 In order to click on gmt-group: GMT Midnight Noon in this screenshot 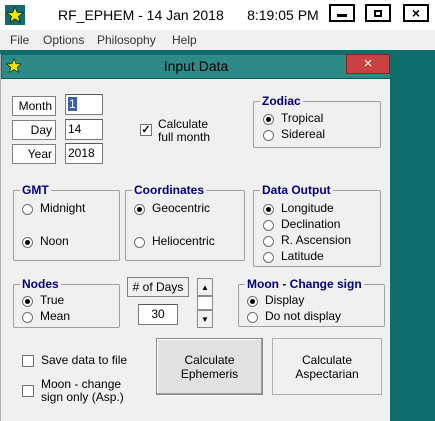, I will do `click(66, 222)`.